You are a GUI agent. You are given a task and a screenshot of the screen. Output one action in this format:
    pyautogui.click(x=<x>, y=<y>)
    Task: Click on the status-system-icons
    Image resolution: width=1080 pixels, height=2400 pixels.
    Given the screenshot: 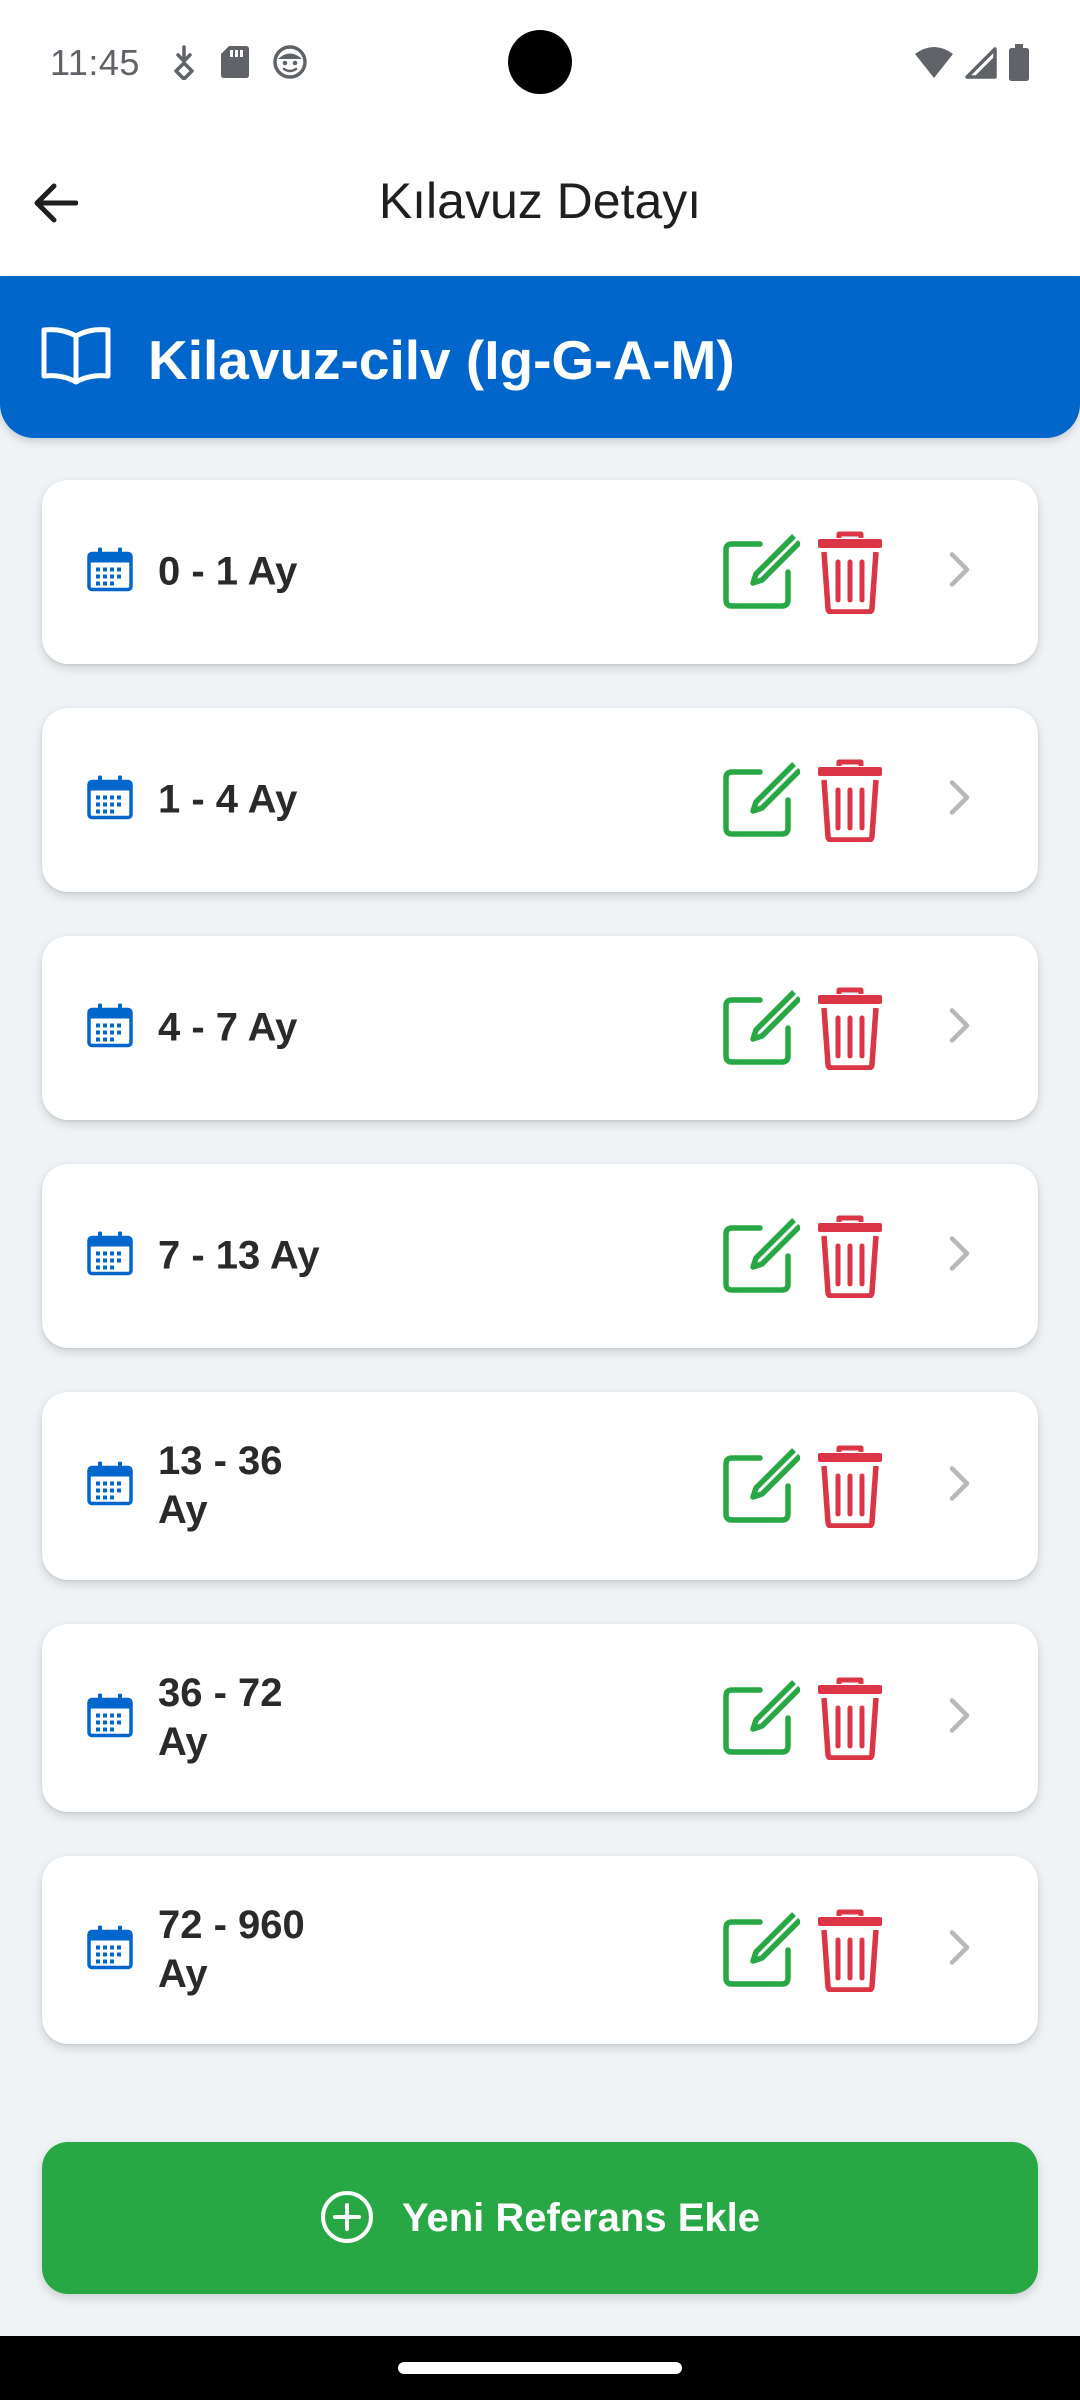 What is the action you would take?
    pyautogui.click(x=972, y=63)
    